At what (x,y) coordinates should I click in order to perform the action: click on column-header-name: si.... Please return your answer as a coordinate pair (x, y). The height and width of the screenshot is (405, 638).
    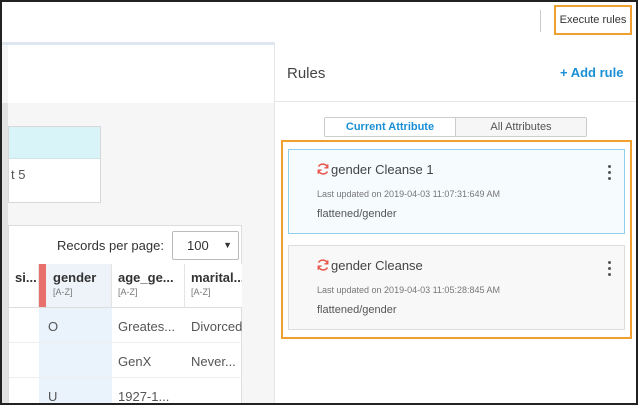
    Looking at the image, I should click on (26, 277).